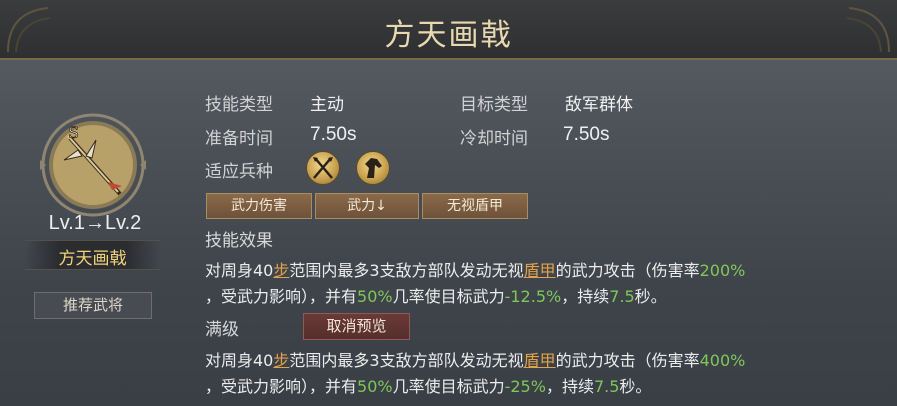  Describe the element at coordinates (333, 134) in the screenshot. I see `prep-time-value: 7.50s` at that location.